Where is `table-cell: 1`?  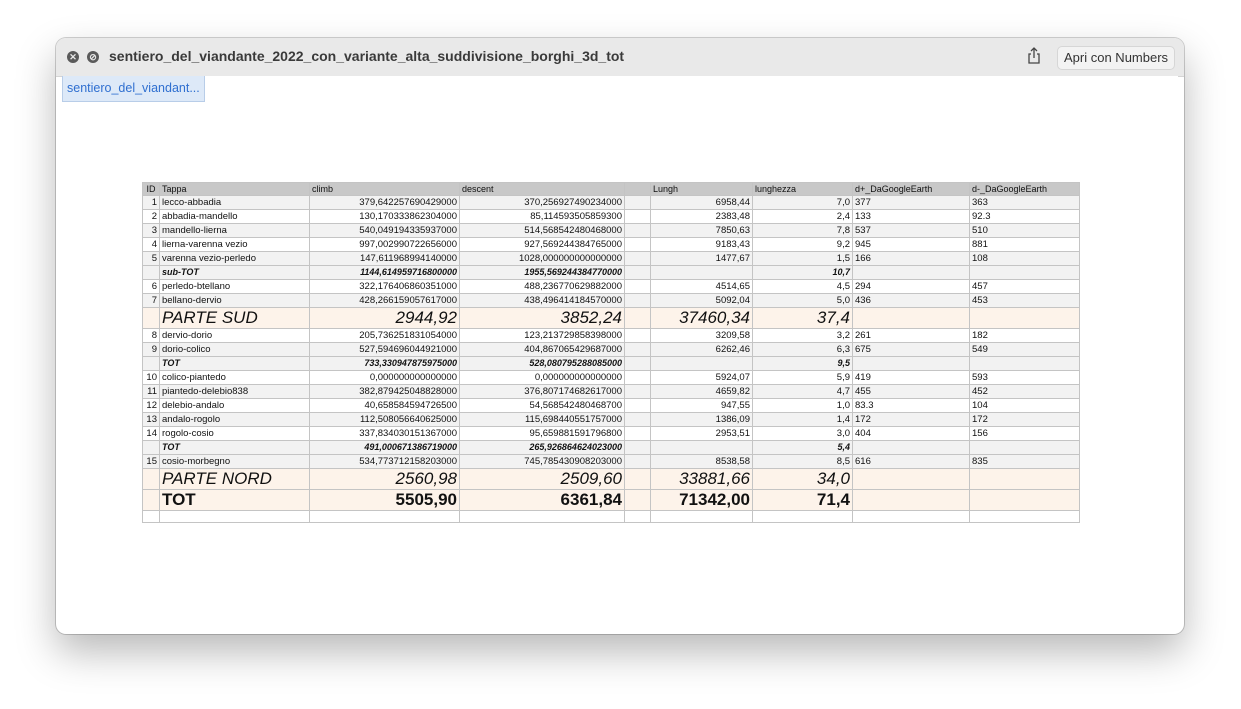 table-cell: 1 is located at coordinates (151, 202).